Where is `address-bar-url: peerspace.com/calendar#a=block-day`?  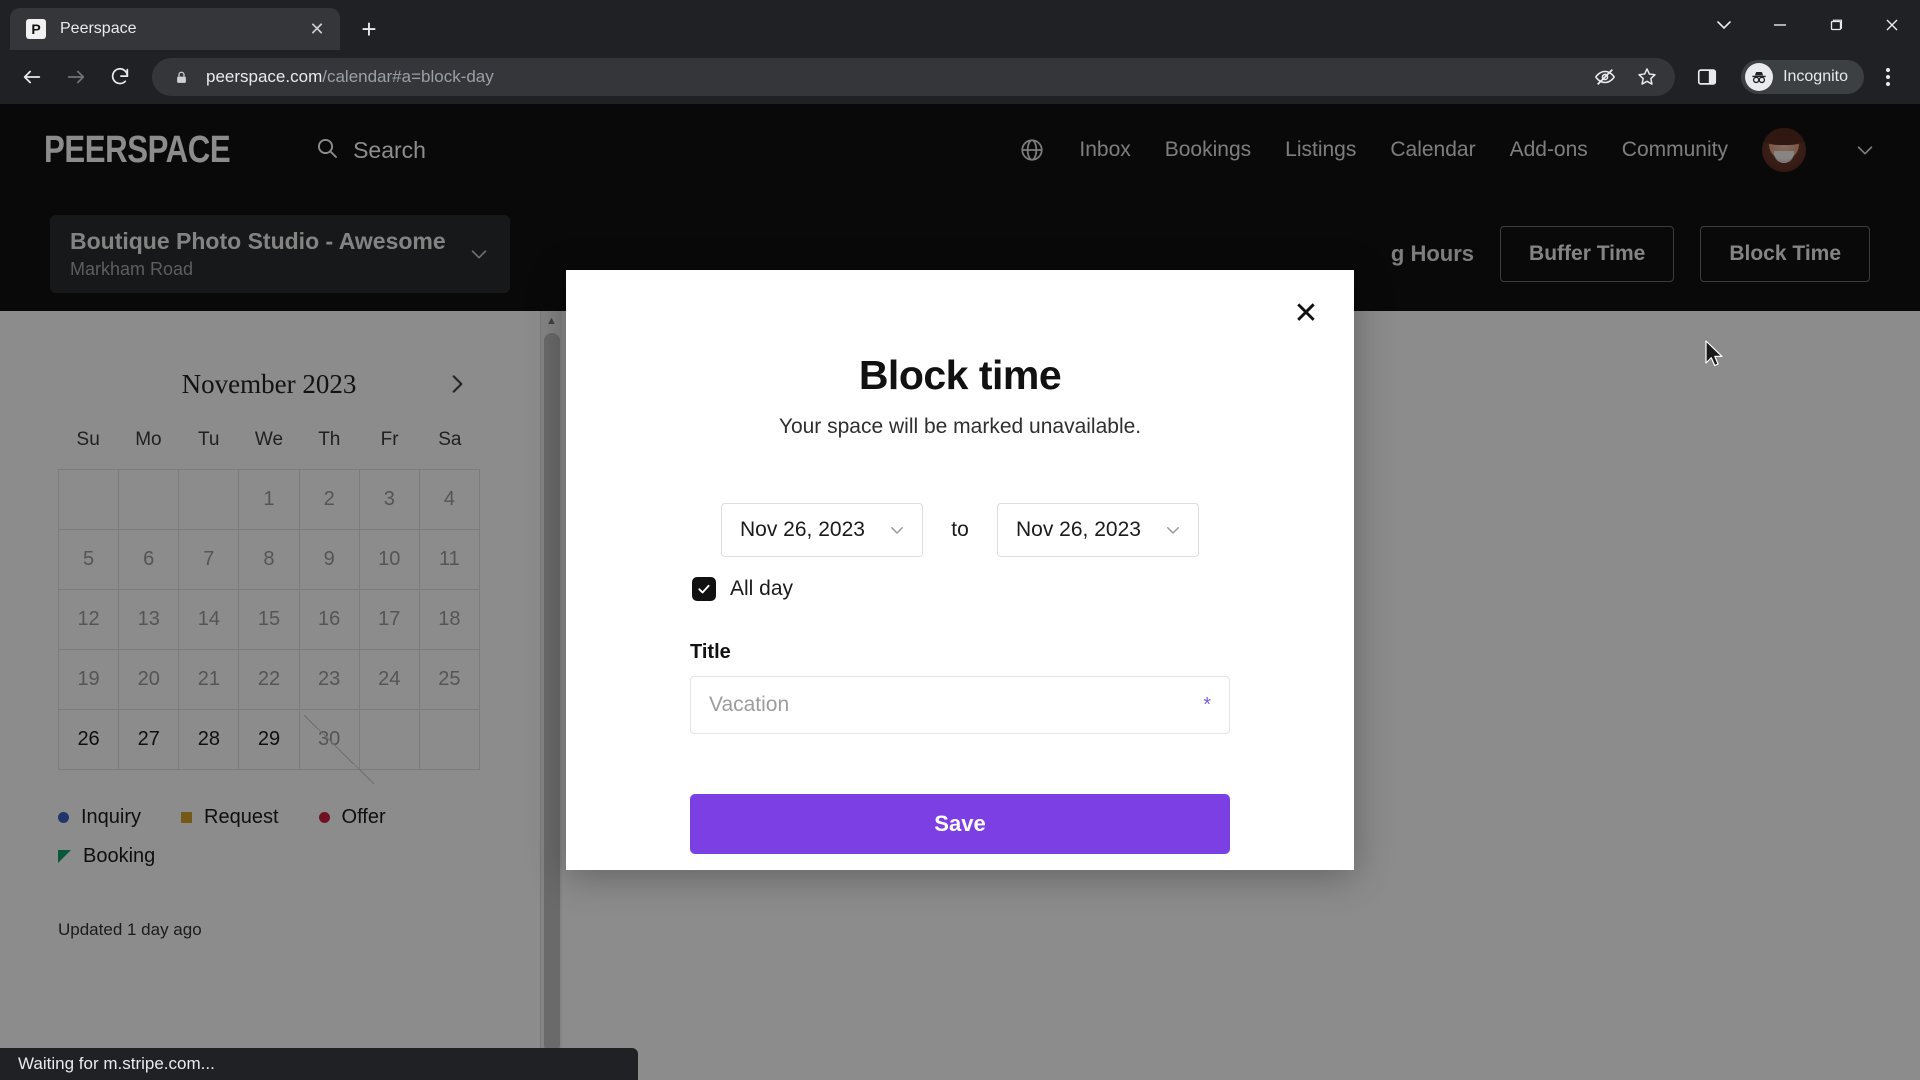 address-bar-url: peerspace.com/calendar#a=block-day is located at coordinates (350, 77).